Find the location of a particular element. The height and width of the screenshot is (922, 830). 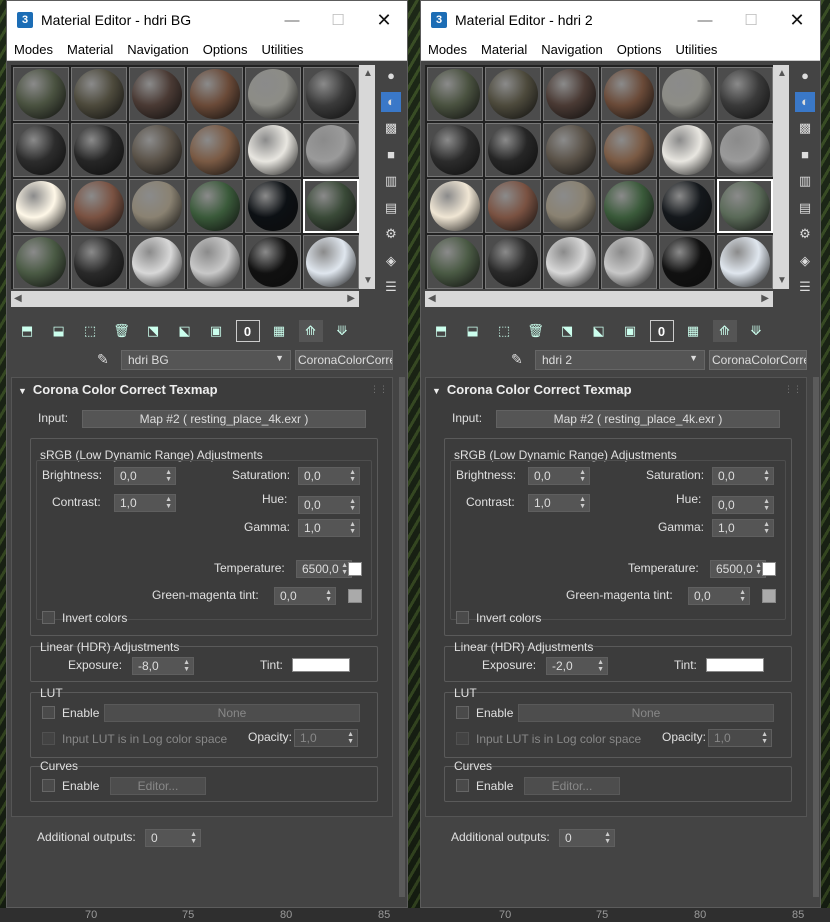

lut-enable-checkbox is located at coordinates (48, 712).